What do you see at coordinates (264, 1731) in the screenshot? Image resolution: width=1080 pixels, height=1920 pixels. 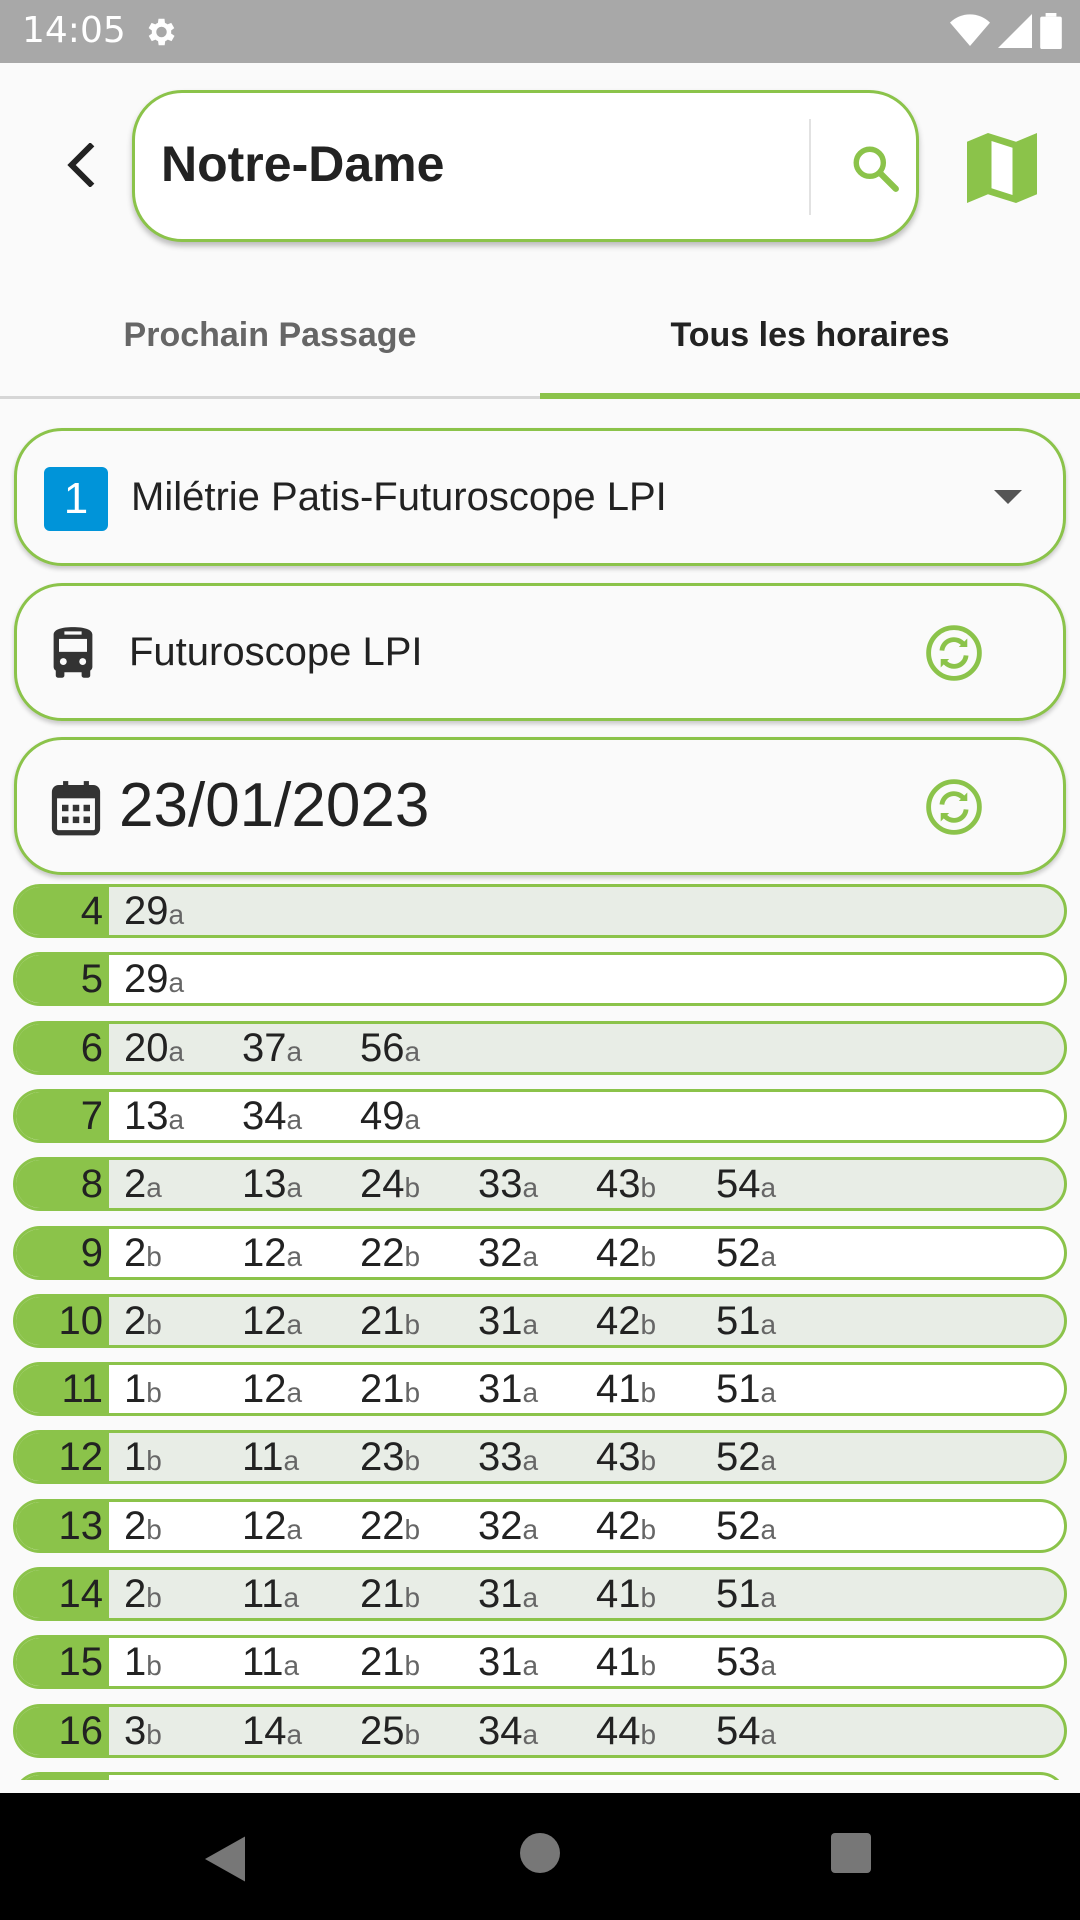 I see `departure-minute: 14` at bounding box center [264, 1731].